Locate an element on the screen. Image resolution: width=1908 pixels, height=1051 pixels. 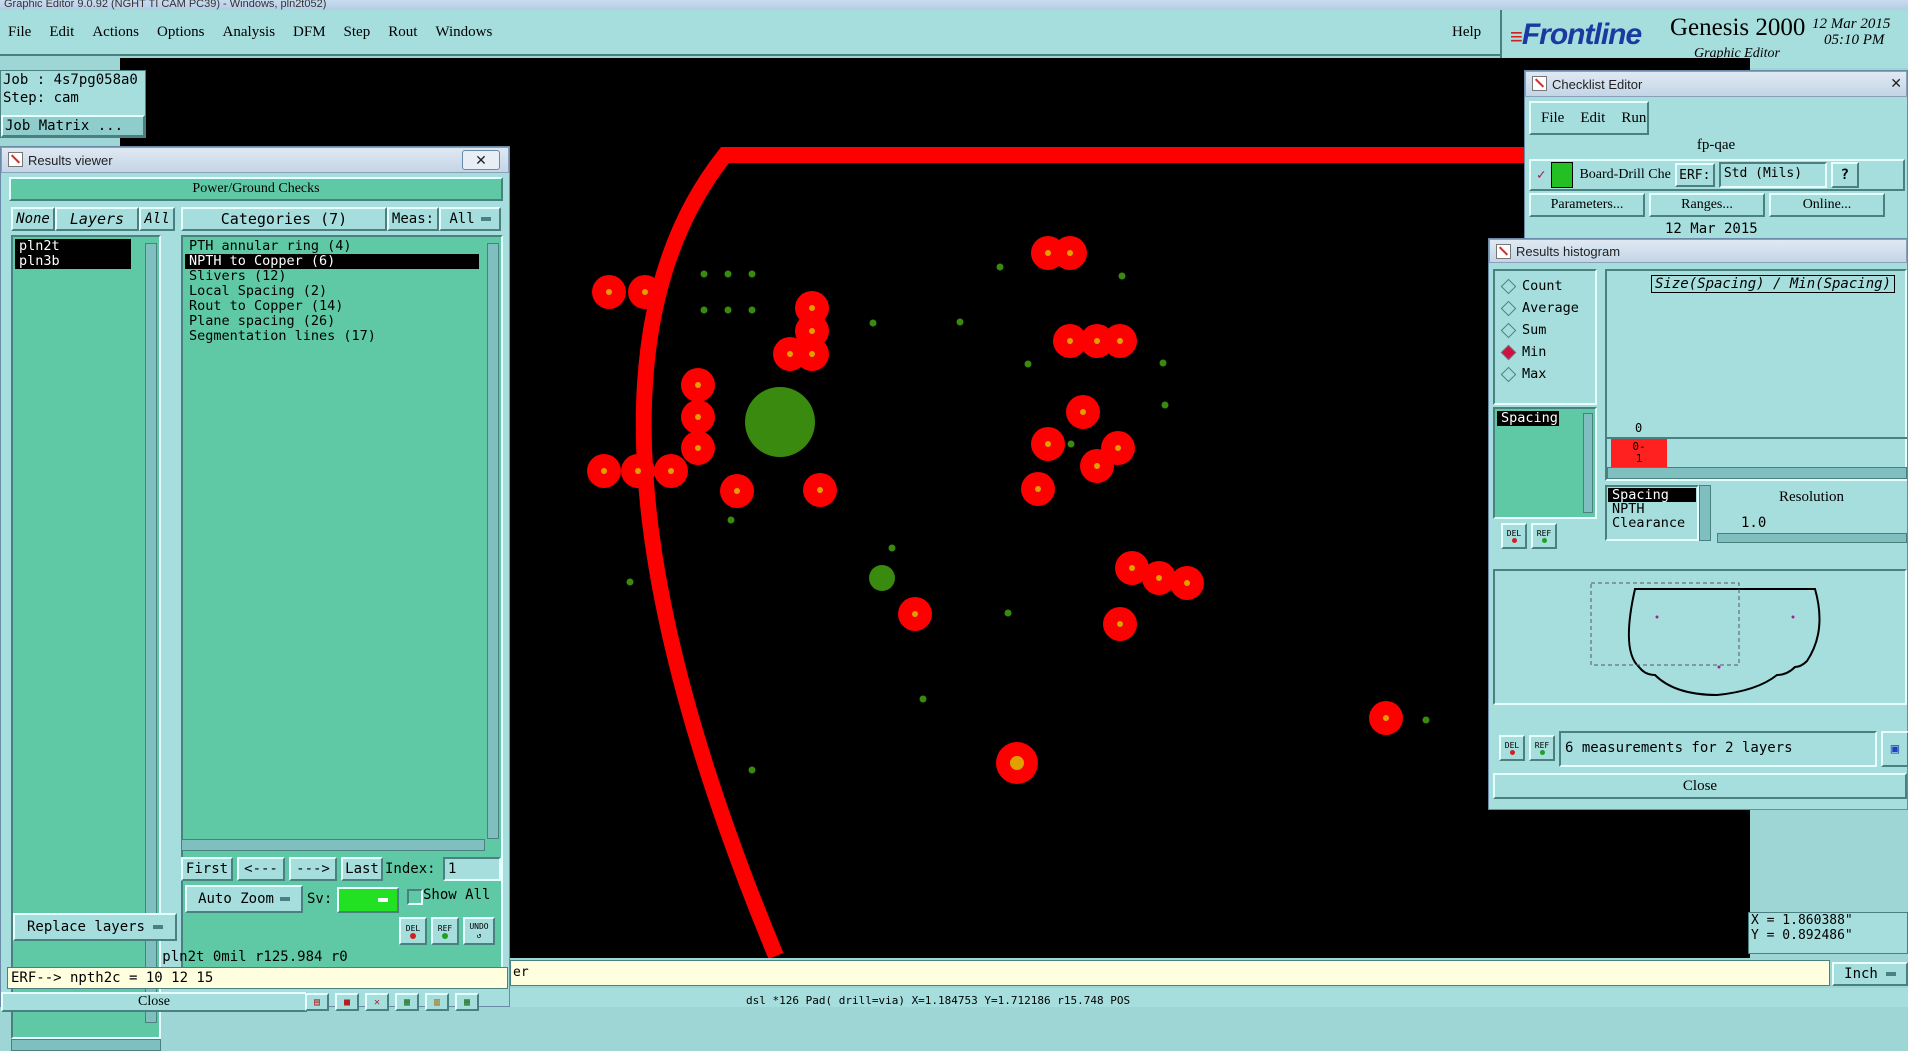
resolution-slider is located at coordinates (1812, 538).